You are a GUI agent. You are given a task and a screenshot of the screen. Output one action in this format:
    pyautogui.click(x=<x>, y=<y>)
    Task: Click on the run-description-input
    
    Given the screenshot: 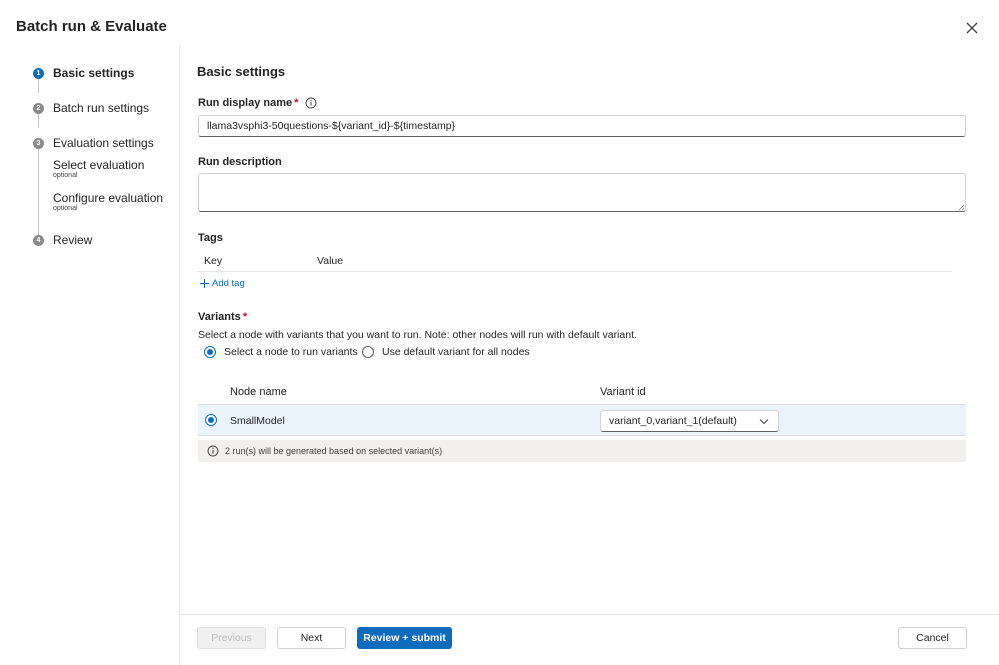 What is the action you would take?
    pyautogui.click(x=582, y=192)
    